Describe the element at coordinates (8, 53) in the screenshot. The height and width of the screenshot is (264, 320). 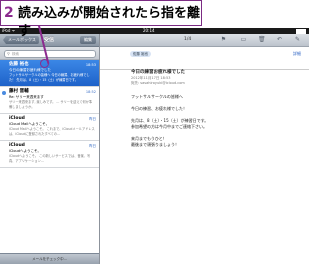
I see `search-icon: ⚲` at that location.